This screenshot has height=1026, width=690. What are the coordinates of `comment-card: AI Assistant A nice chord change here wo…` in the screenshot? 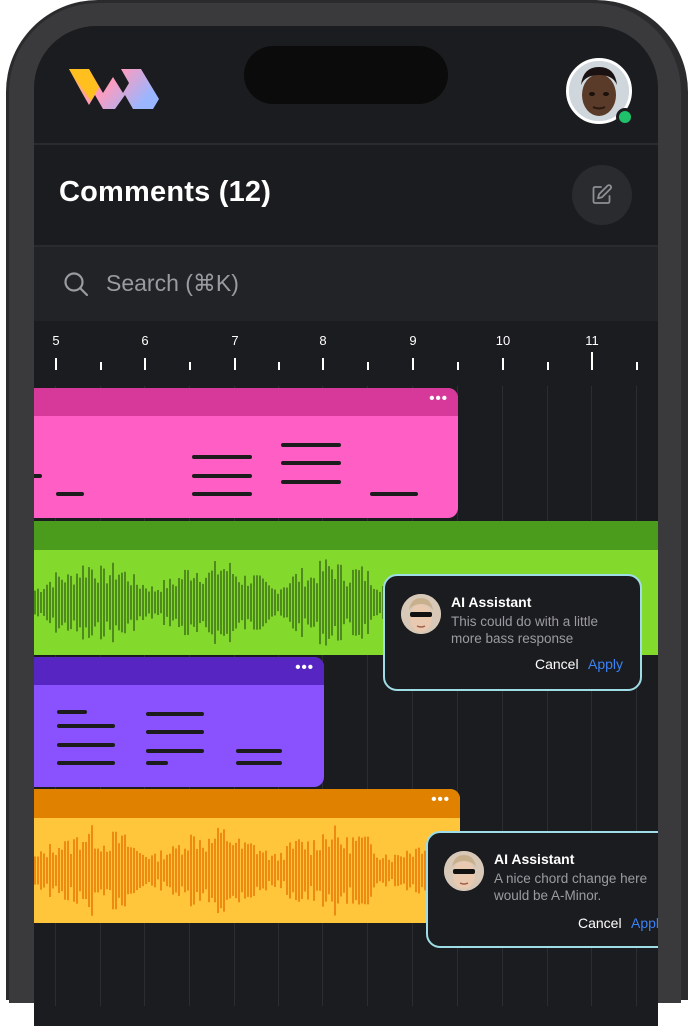 It's located at (542, 889).